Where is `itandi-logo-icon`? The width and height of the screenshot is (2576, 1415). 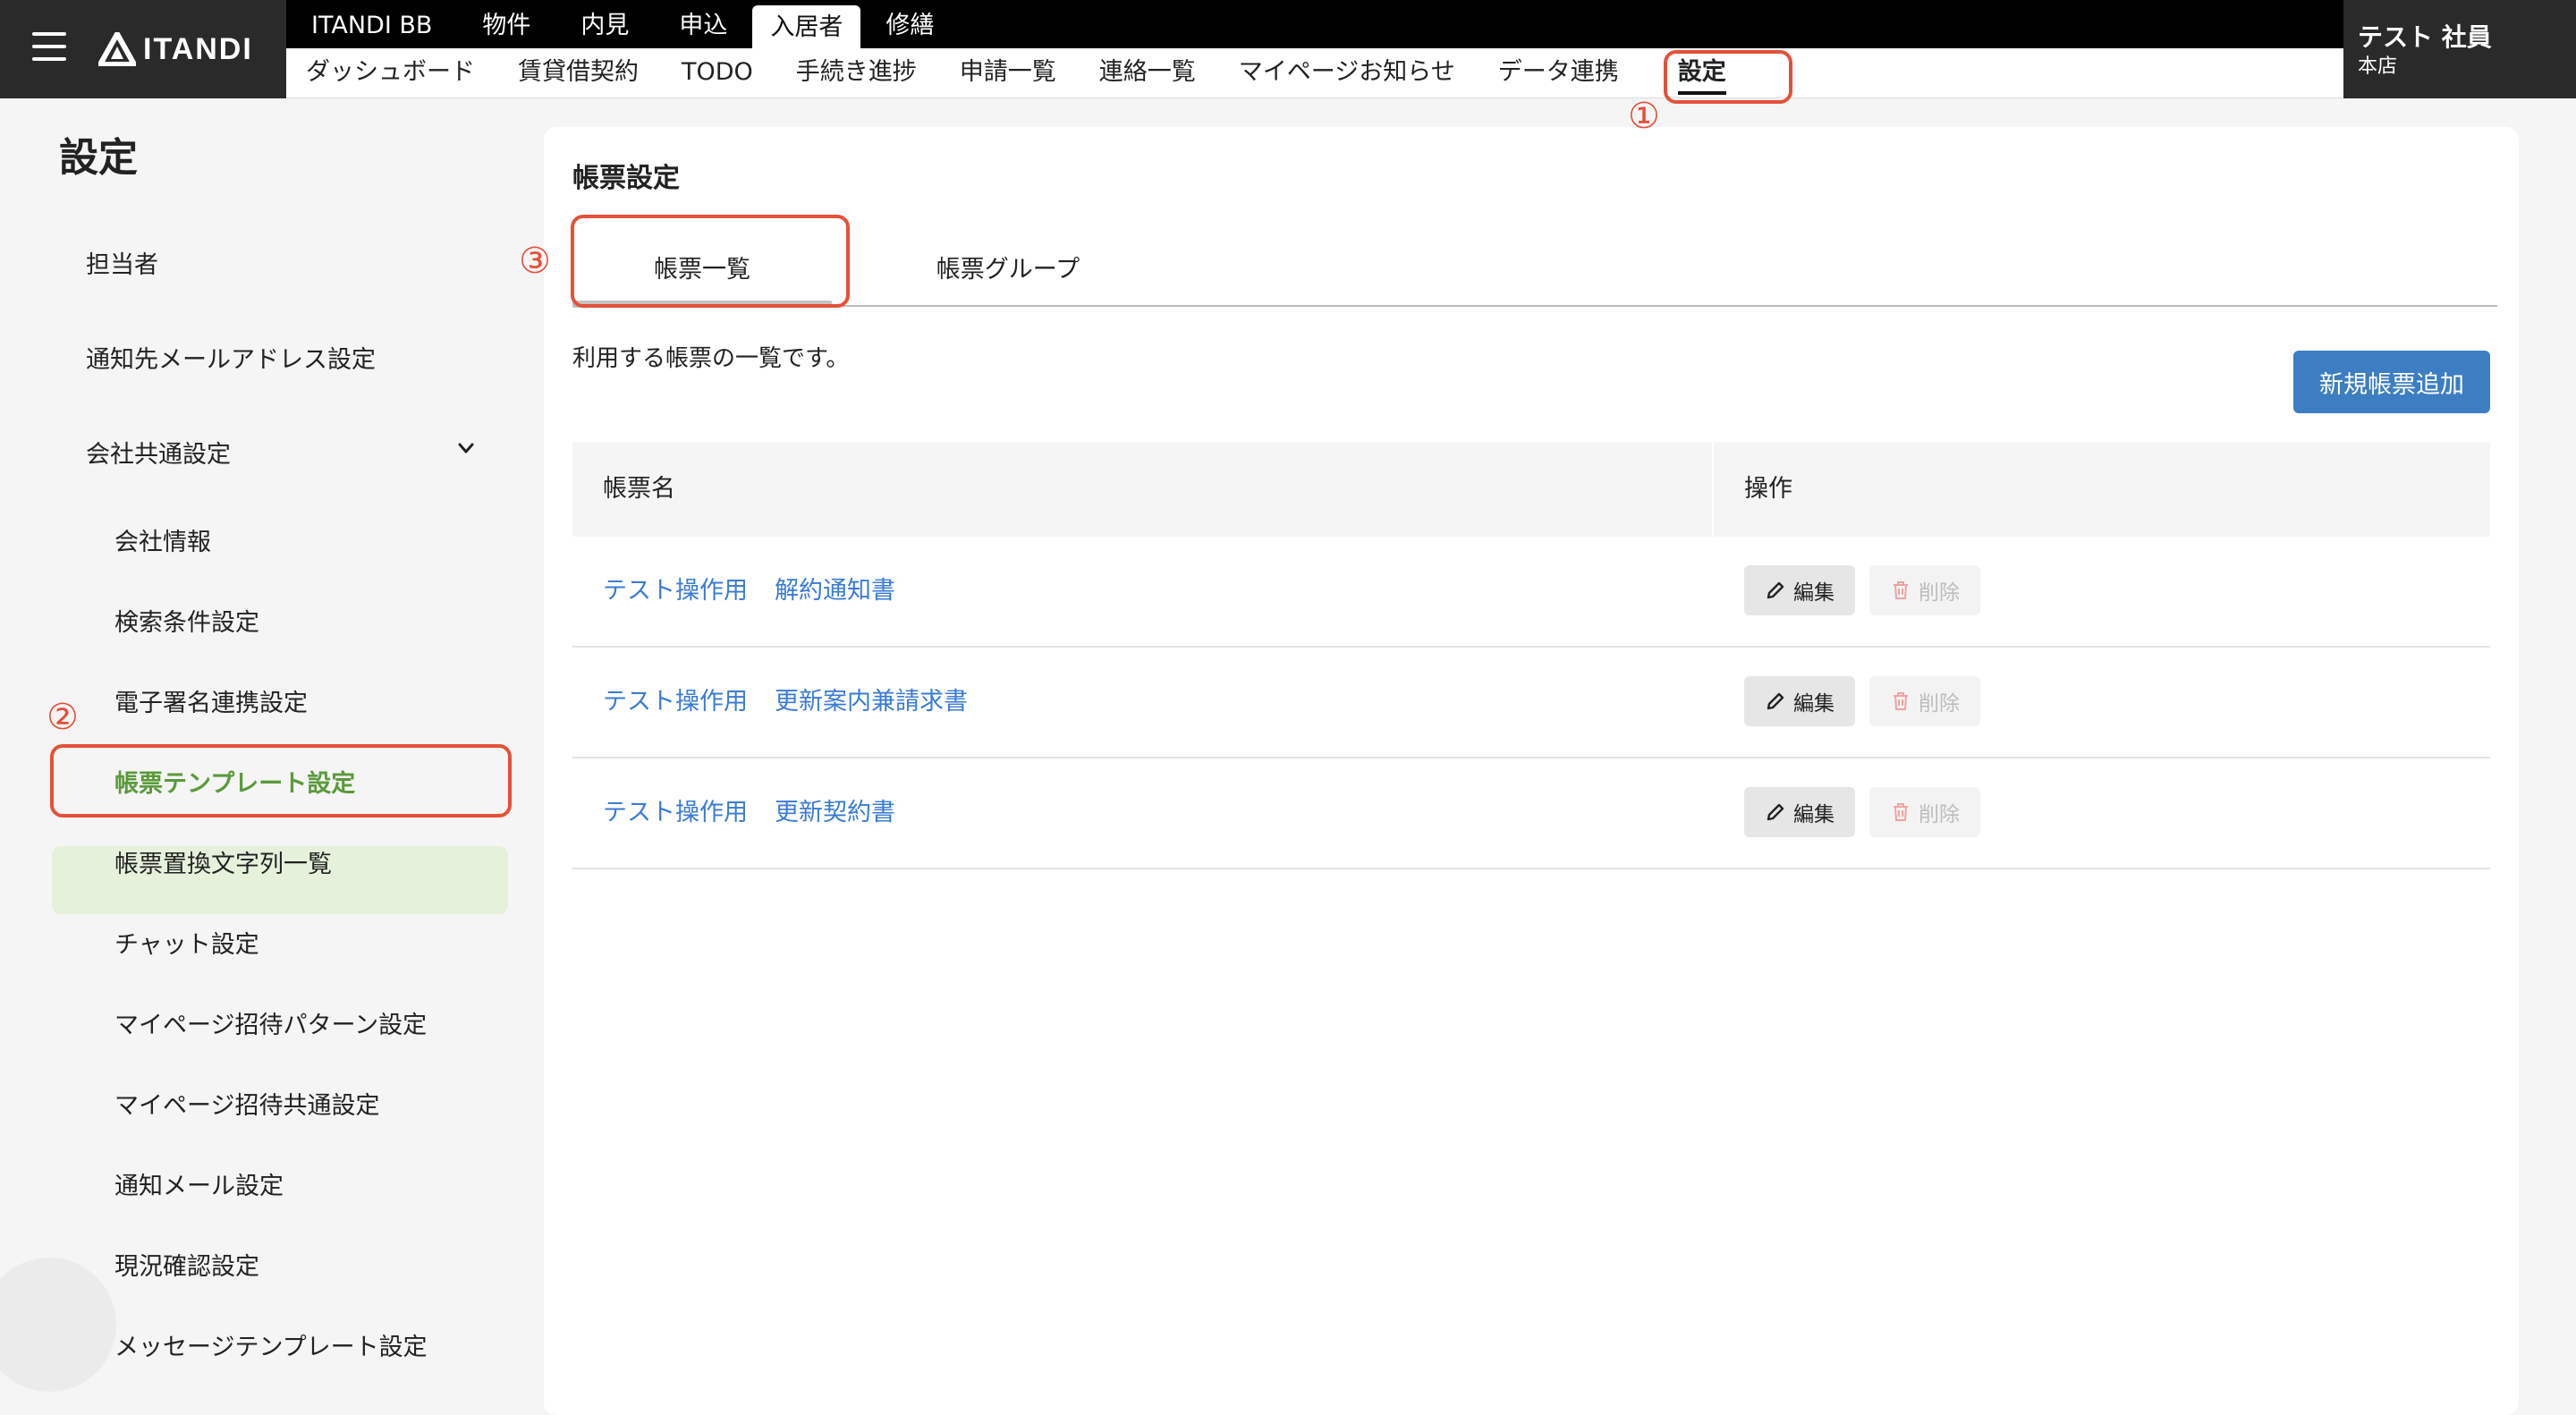
itandi-logo-icon is located at coordinates (117, 49).